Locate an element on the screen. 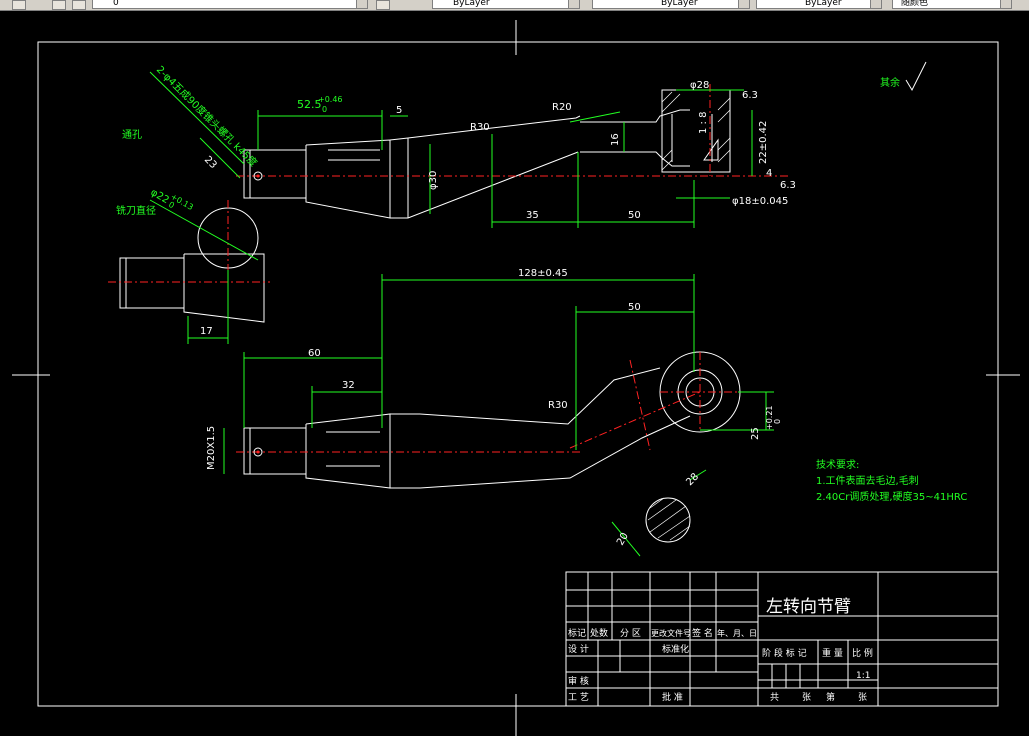 This screenshot has height=736, width=1029. svg-text: 1:1 is located at coordinates (863, 676).